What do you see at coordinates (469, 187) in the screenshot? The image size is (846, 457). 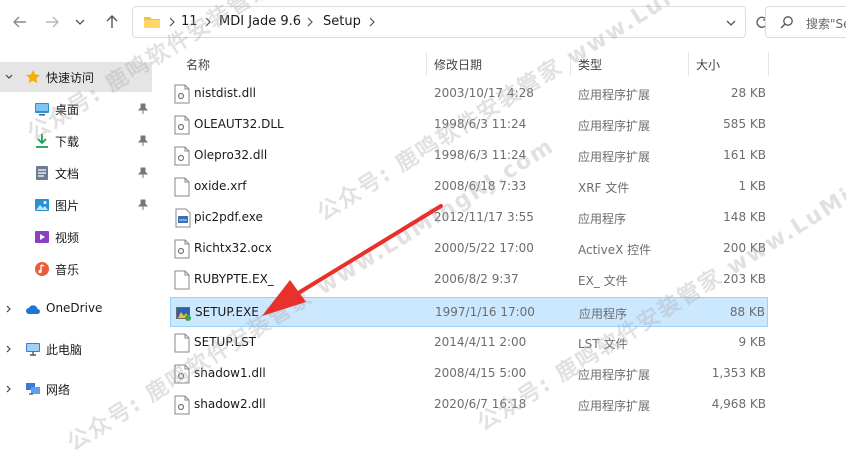 I see `table-row: oxide.xrf 2008/6/18 7:33 XRF 文件 1 KB` at bounding box center [469, 187].